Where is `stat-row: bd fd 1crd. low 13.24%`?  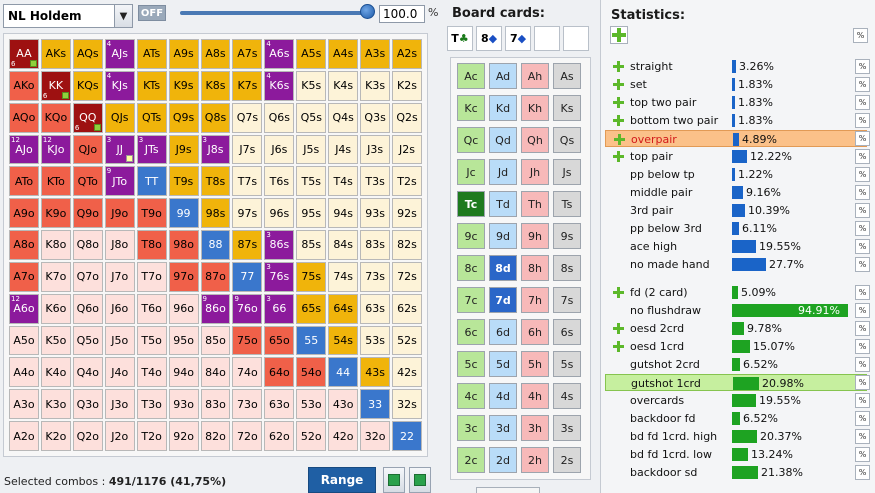 stat-row: bd fd 1crd. low 13.24% is located at coordinates (736, 454).